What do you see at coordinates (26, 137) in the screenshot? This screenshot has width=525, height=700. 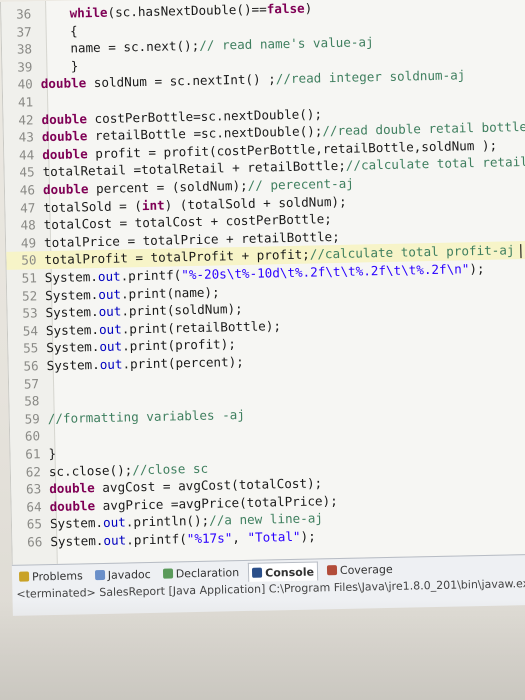 I see `line-number: 43` at bounding box center [26, 137].